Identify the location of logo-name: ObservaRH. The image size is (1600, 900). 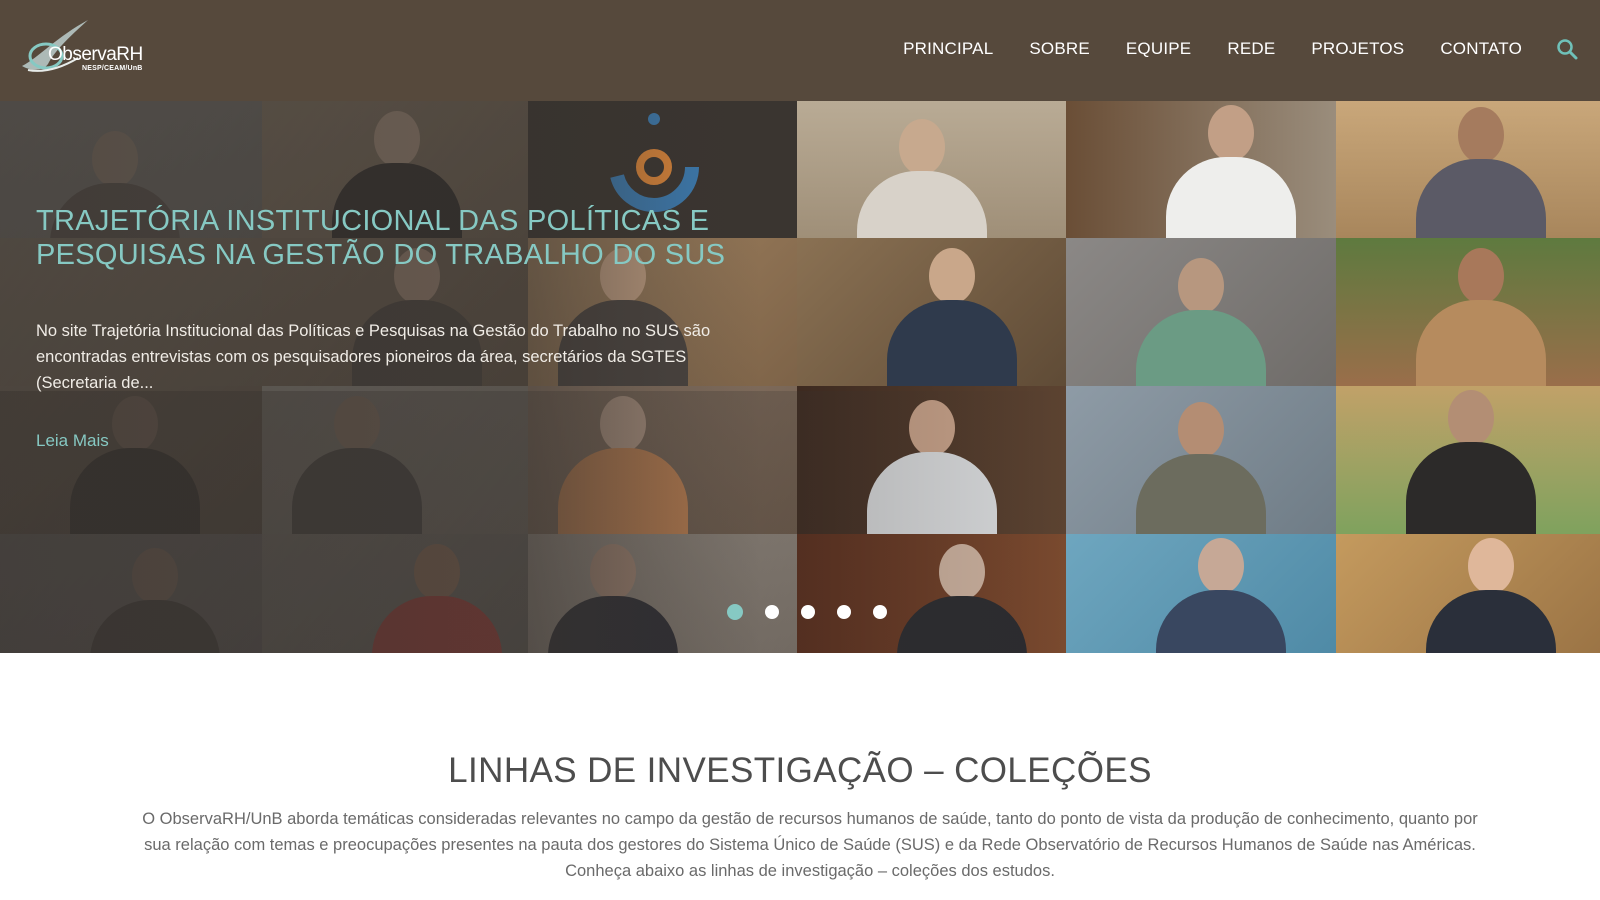
(95, 54).